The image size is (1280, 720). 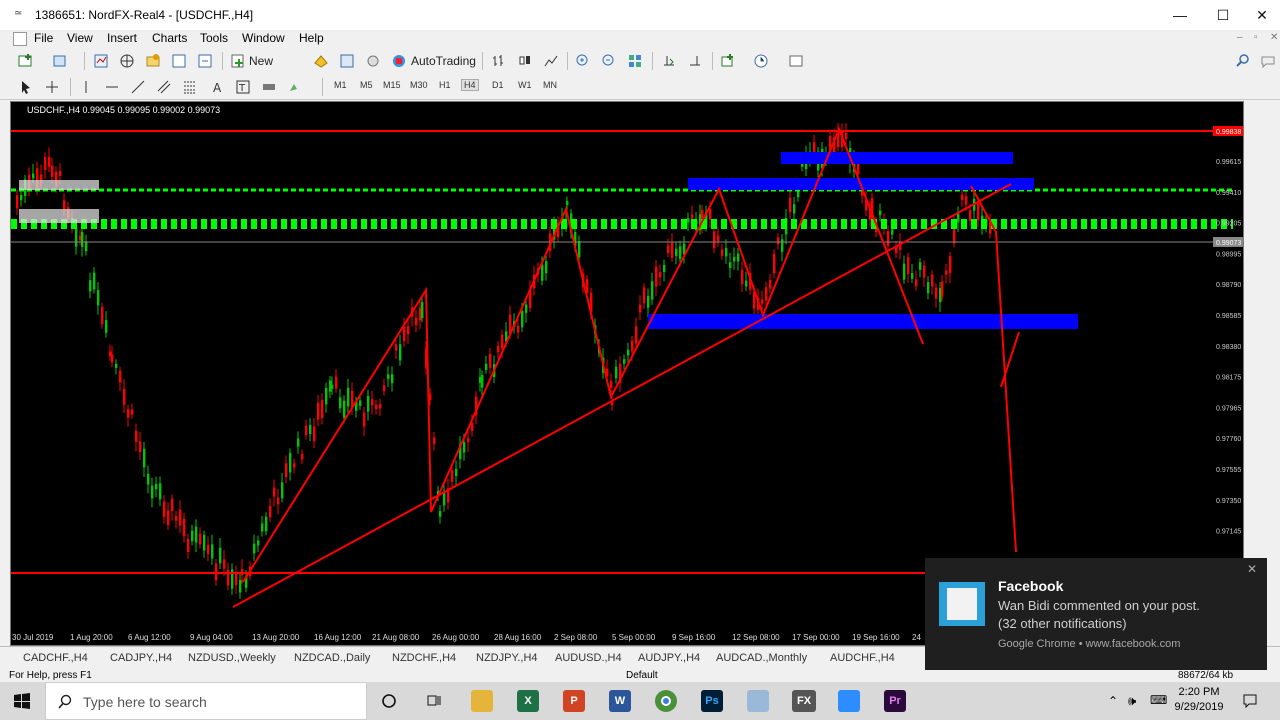 I want to click on fibonacci-icon, so click(x=190, y=87).